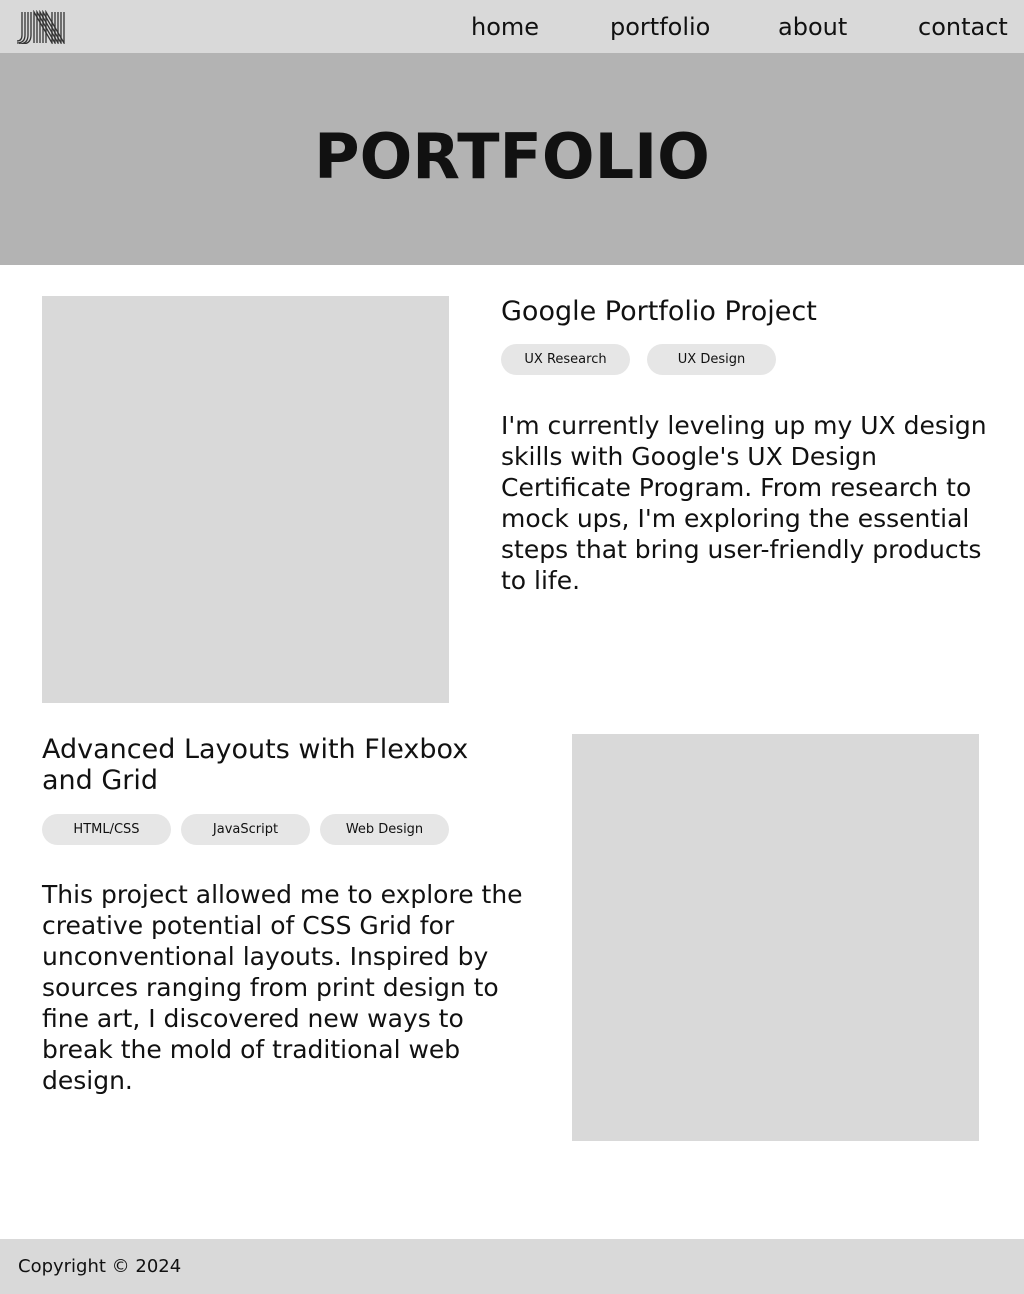 Image resolution: width=1024 pixels, height=1294 pixels. I want to click on project-tags: HTML/CSS JavaScript Web Design, so click(245, 829).